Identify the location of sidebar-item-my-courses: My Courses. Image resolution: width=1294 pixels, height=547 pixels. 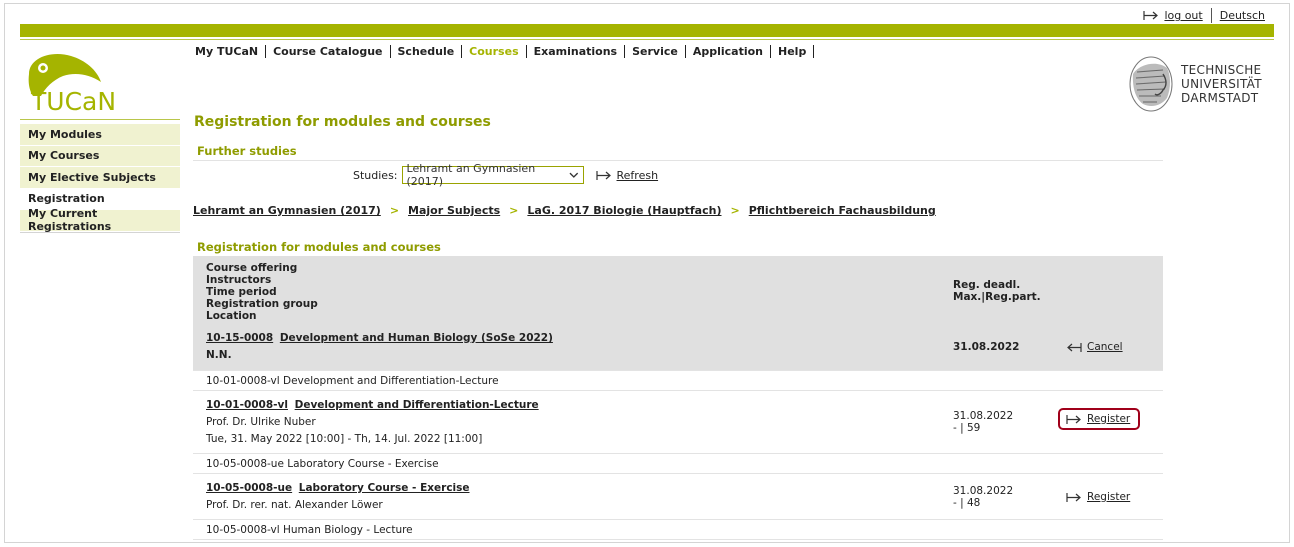
(100, 156).